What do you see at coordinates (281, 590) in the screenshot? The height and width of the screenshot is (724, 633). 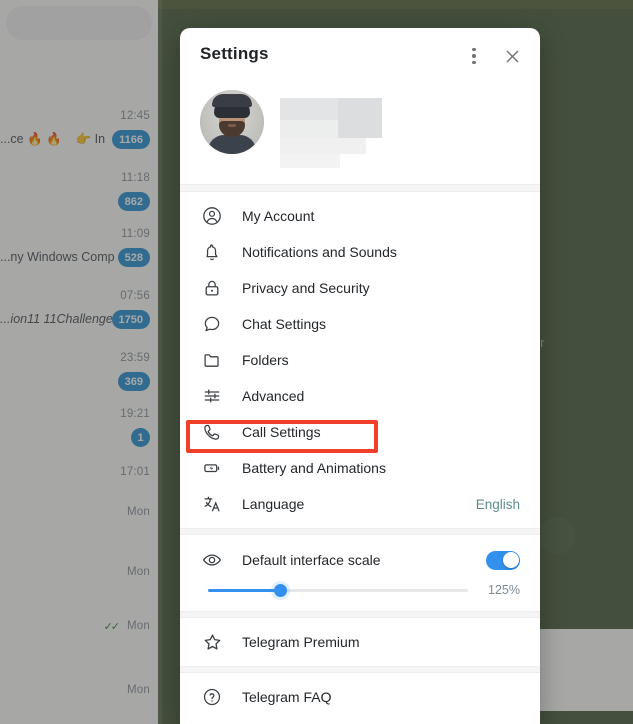 I see `slider-handle` at bounding box center [281, 590].